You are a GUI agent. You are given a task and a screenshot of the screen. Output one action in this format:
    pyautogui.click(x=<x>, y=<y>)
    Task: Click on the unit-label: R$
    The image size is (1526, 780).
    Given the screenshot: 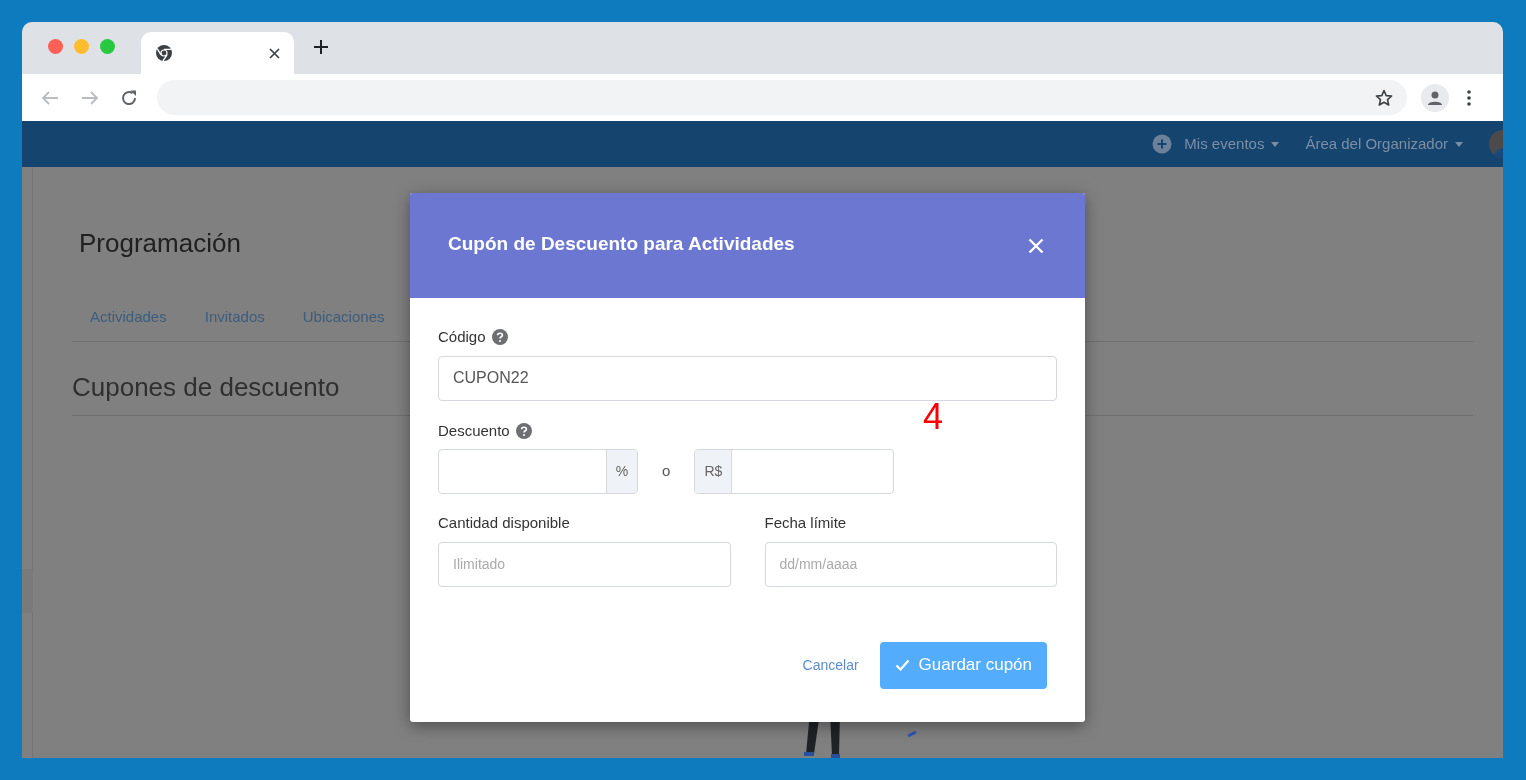 What is the action you would take?
    pyautogui.click(x=714, y=471)
    